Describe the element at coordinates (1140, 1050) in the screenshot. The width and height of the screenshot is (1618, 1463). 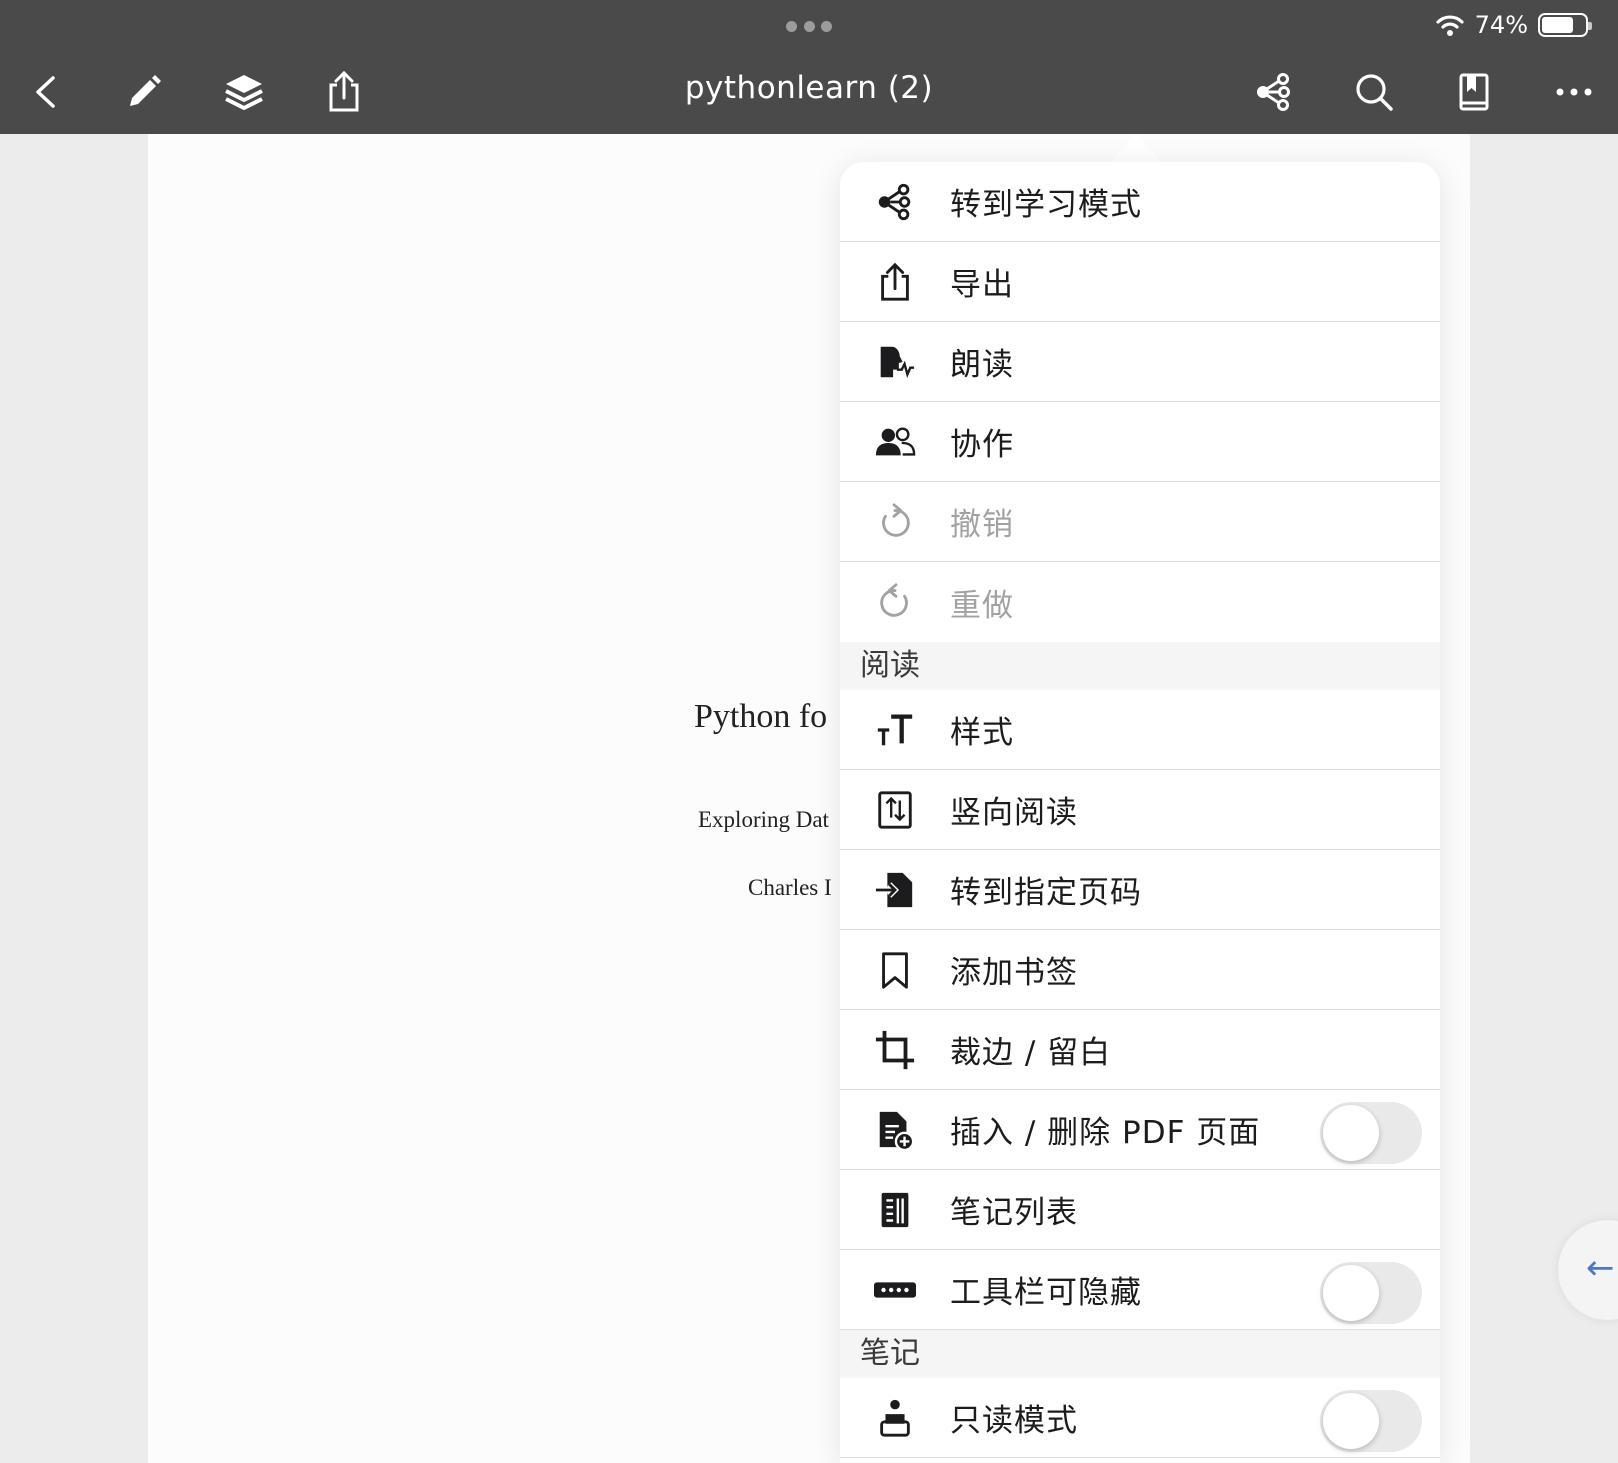
I see `menu-item-crop: 裁边 / 留白` at that location.